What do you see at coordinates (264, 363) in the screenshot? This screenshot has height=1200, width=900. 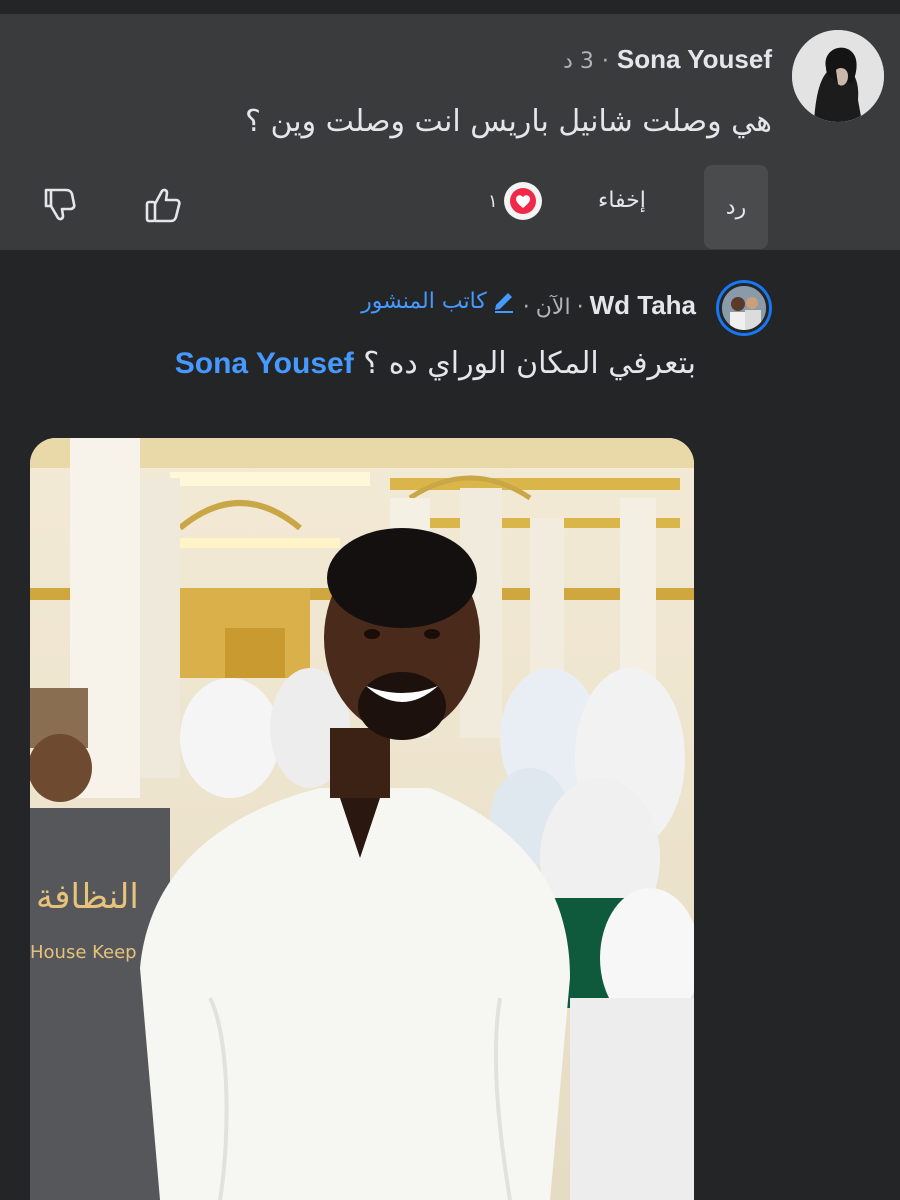 I see `mention-link: Sona Yousef` at bounding box center [264, 363].